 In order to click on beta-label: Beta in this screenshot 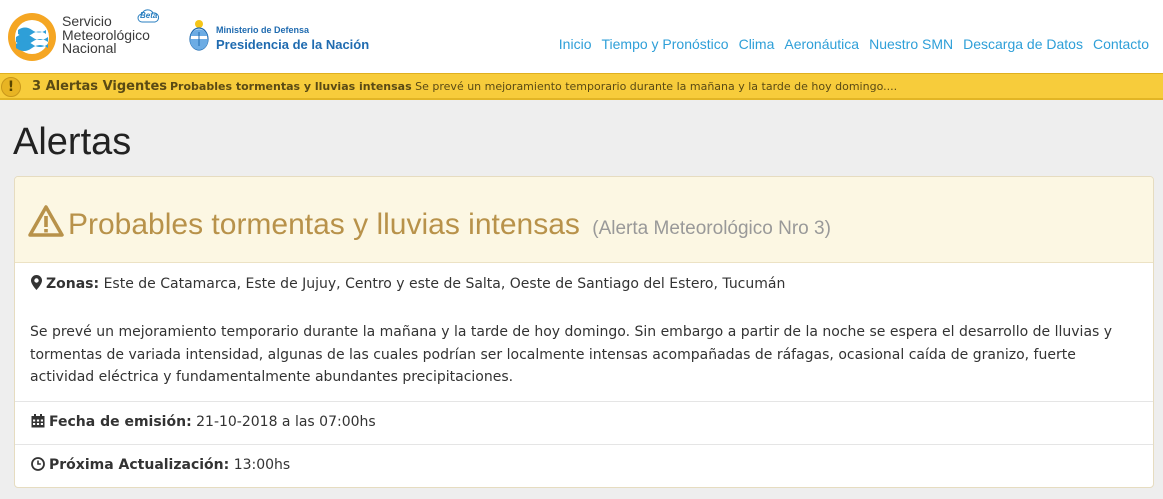, I will do `click(149, 15)`.